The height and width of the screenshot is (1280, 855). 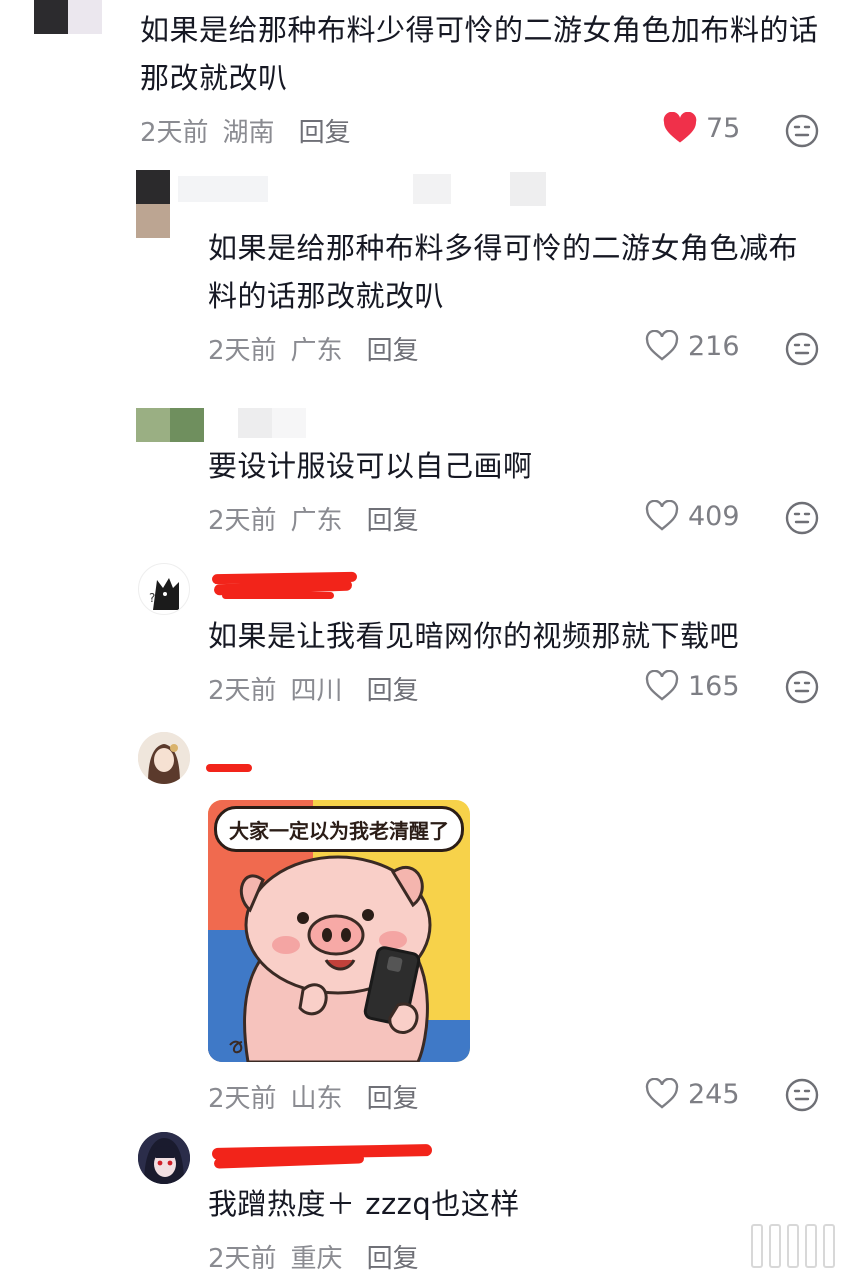 I want to click on comment-text: 如果是给那种布料多得可怜的二游女角色减布料的话那改就改叭, so click(x=503, y=272).